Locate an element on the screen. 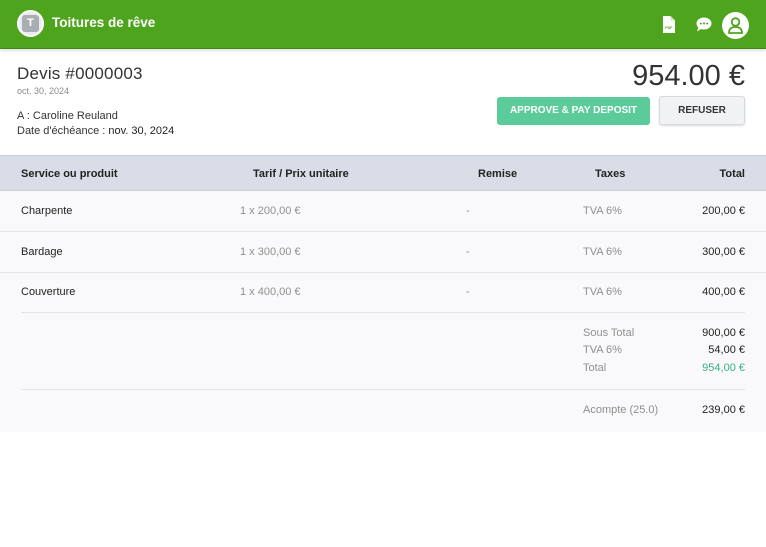 This screenshot has width=766, height=547. top-bar: T Toitures de rêve PDF is located at coordinates (383, 24).